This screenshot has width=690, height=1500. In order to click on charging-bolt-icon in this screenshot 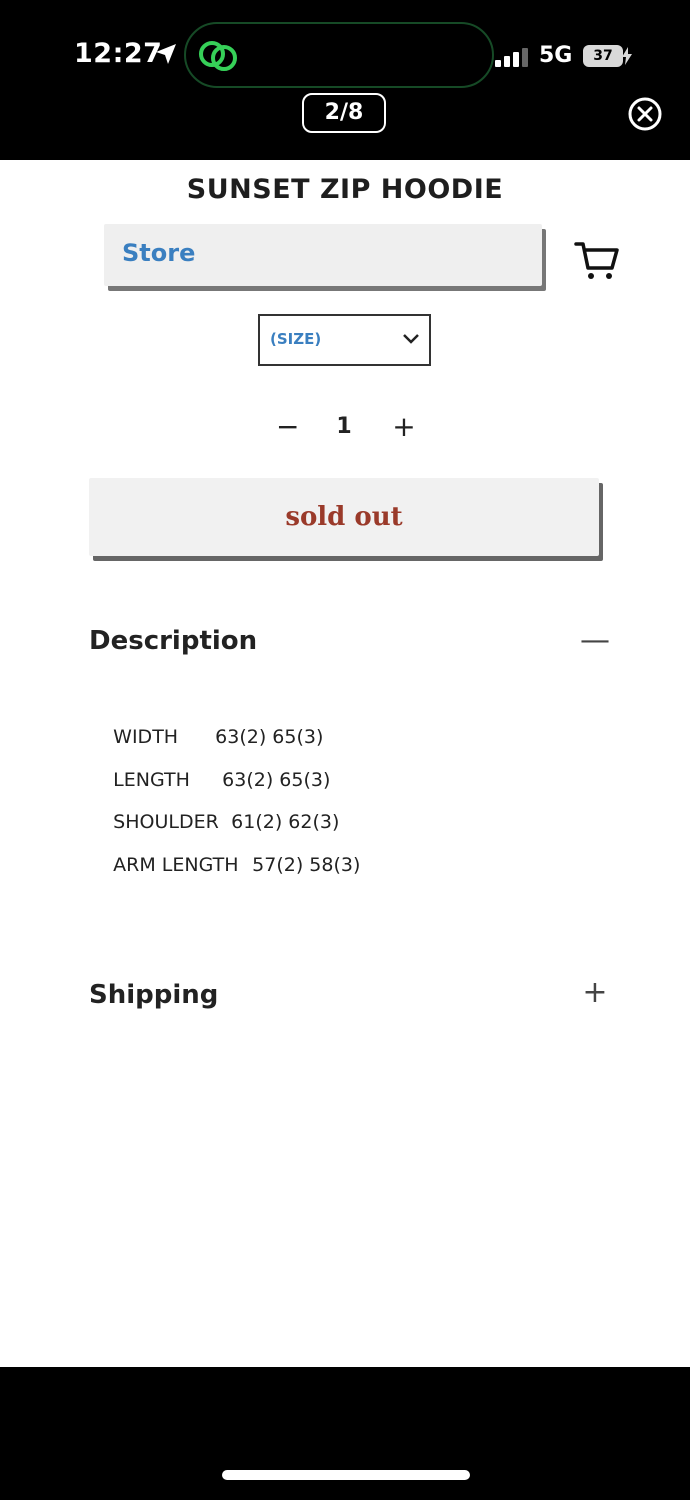, I will do `click(627, 56)`.